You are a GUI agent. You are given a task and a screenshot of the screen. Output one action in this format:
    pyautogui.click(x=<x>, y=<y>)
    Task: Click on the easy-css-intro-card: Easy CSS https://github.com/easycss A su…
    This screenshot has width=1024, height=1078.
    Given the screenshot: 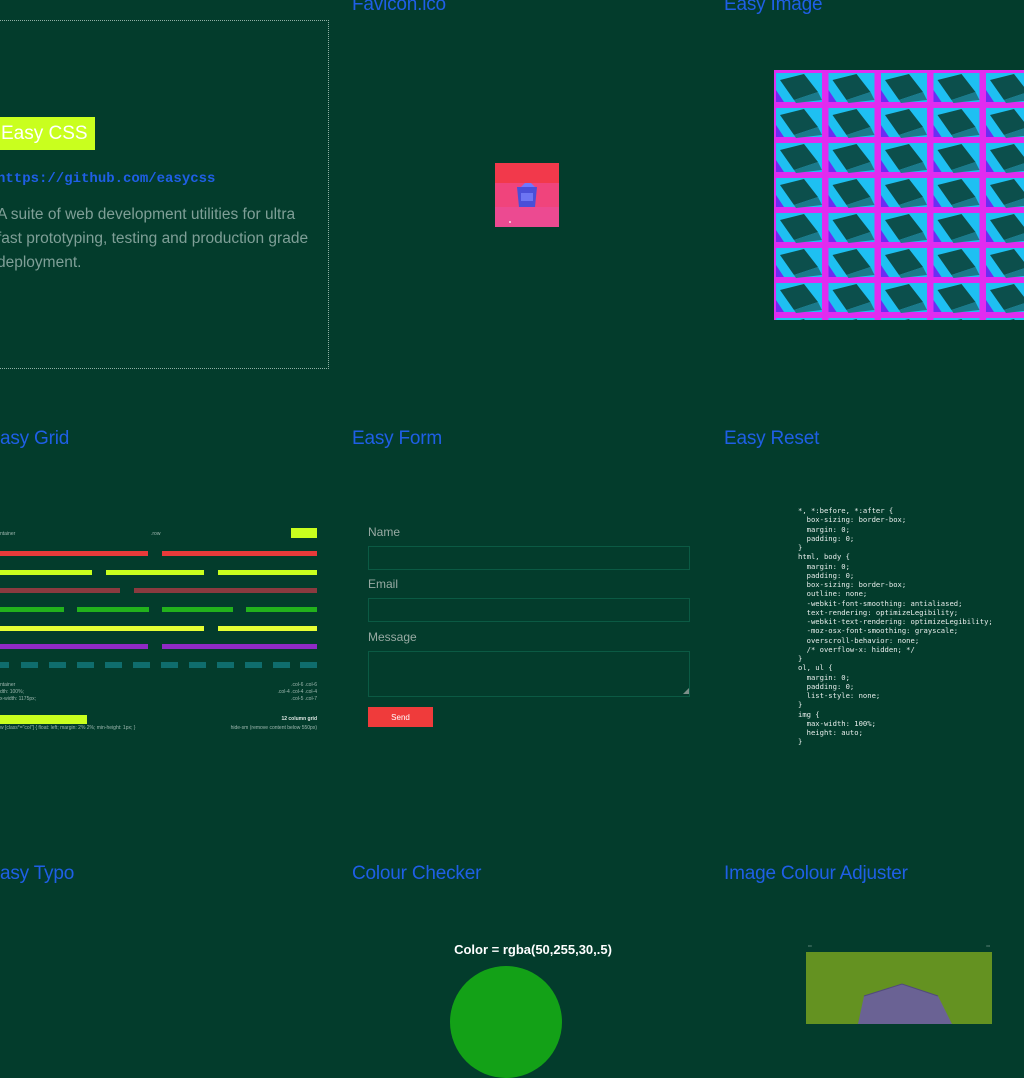 What is the action you would take?
    pyautogui.click(x=164, y=194)
    